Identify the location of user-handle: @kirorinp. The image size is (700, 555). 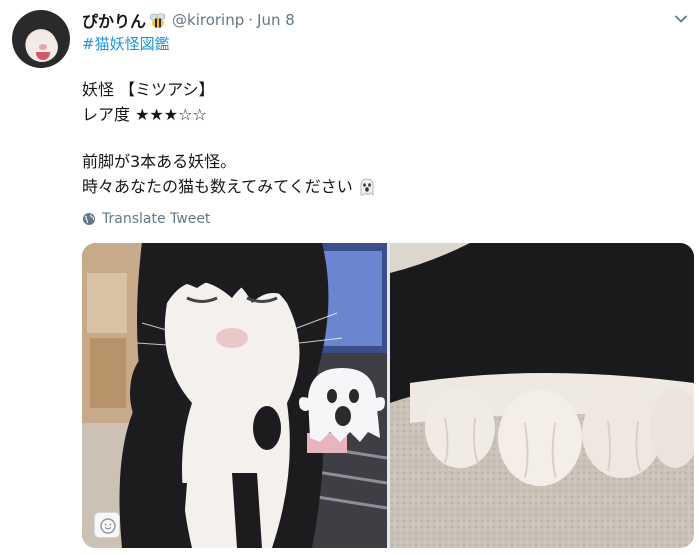
(208, 20).